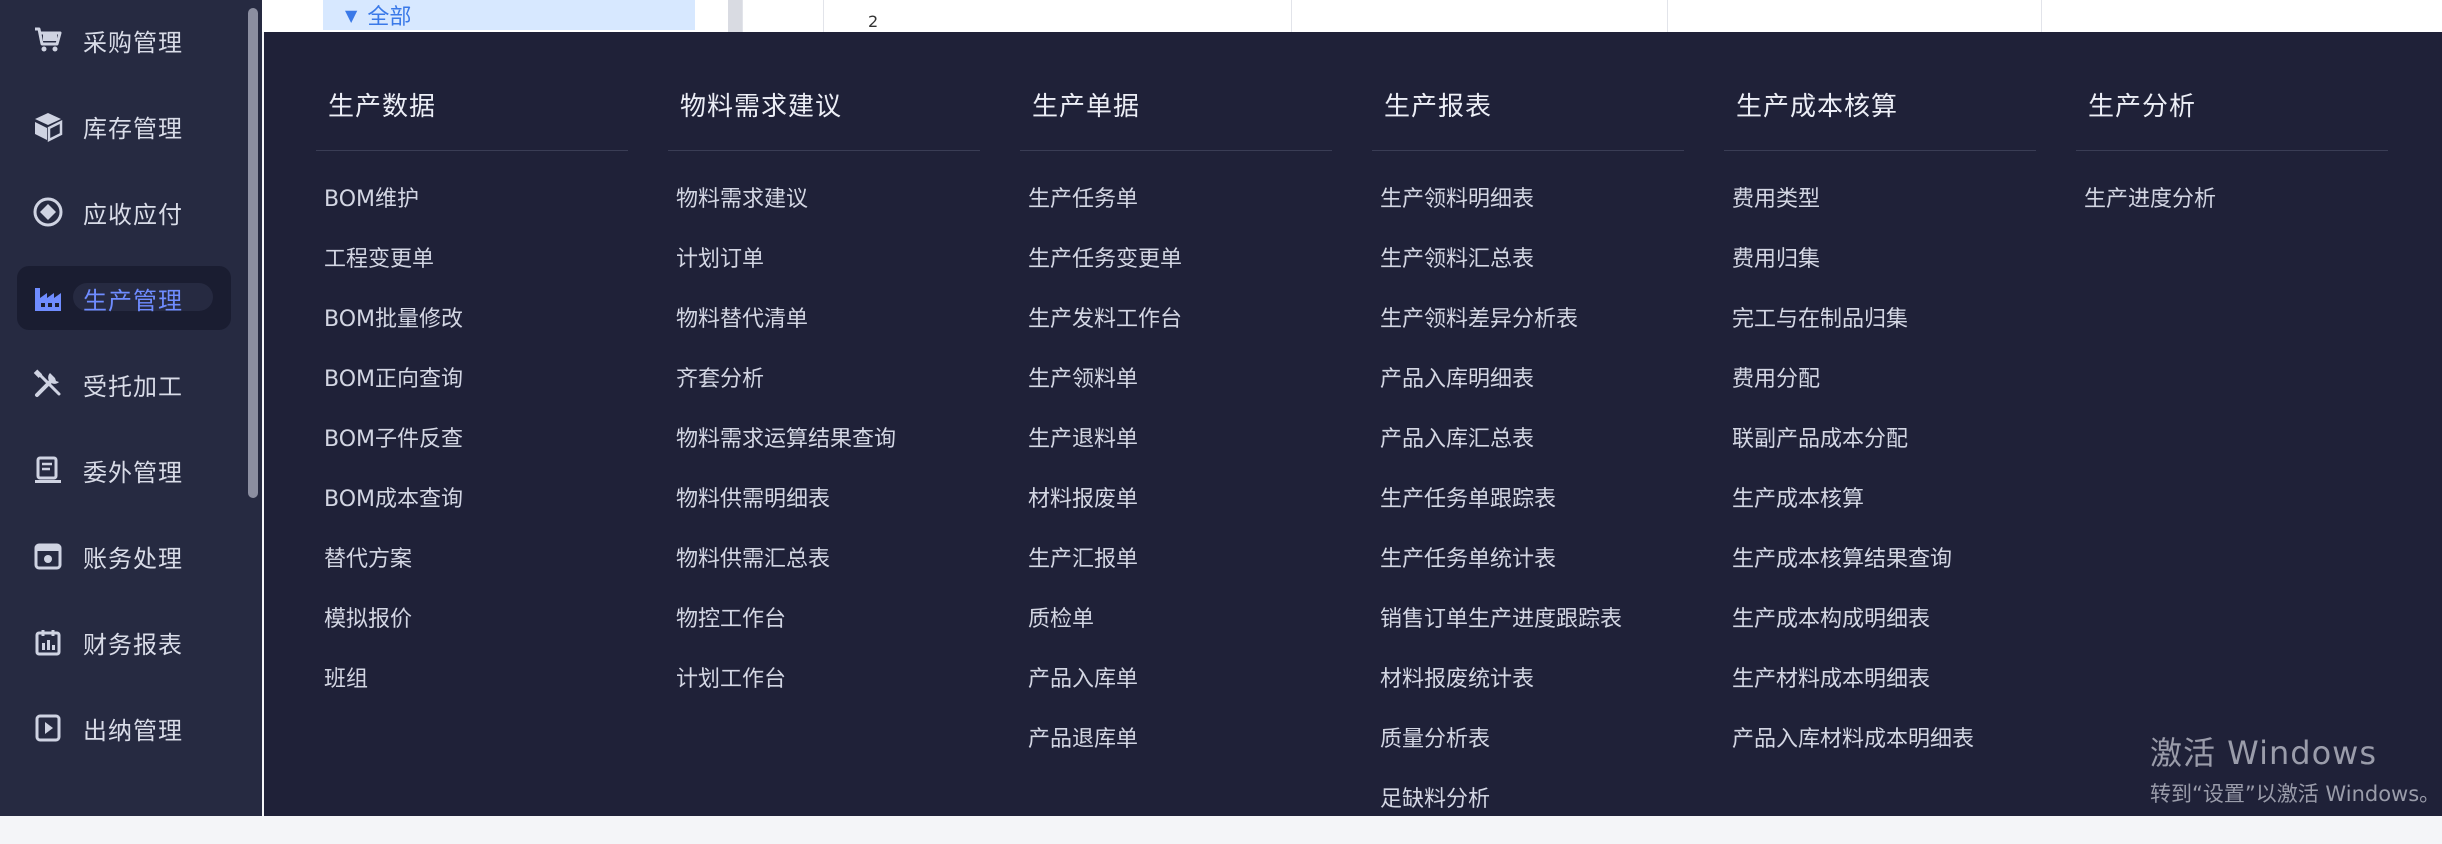 This screenshot has height=844, width=2442. Describe the element at coordinates (2264, 753) in the screenshot. I see `watermark-title: 激活 Windows` at that location.